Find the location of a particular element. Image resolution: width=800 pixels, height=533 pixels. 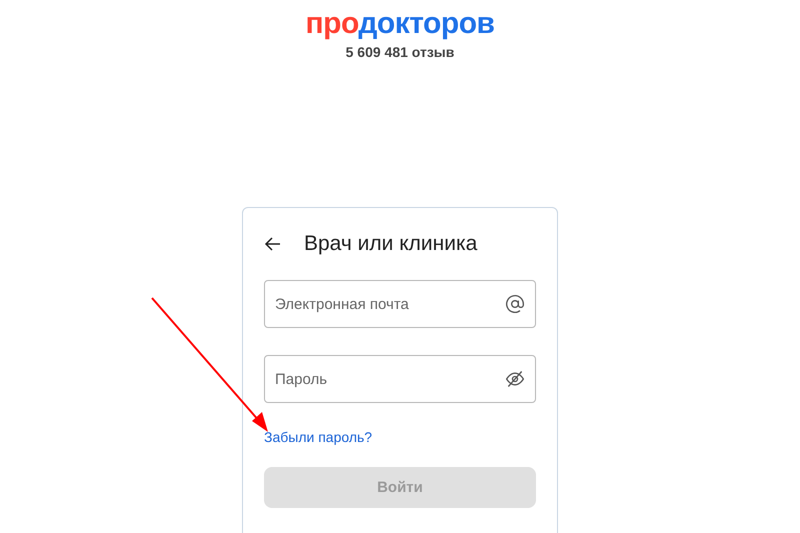

at-sign-icon is located at coordinates (515, 304).